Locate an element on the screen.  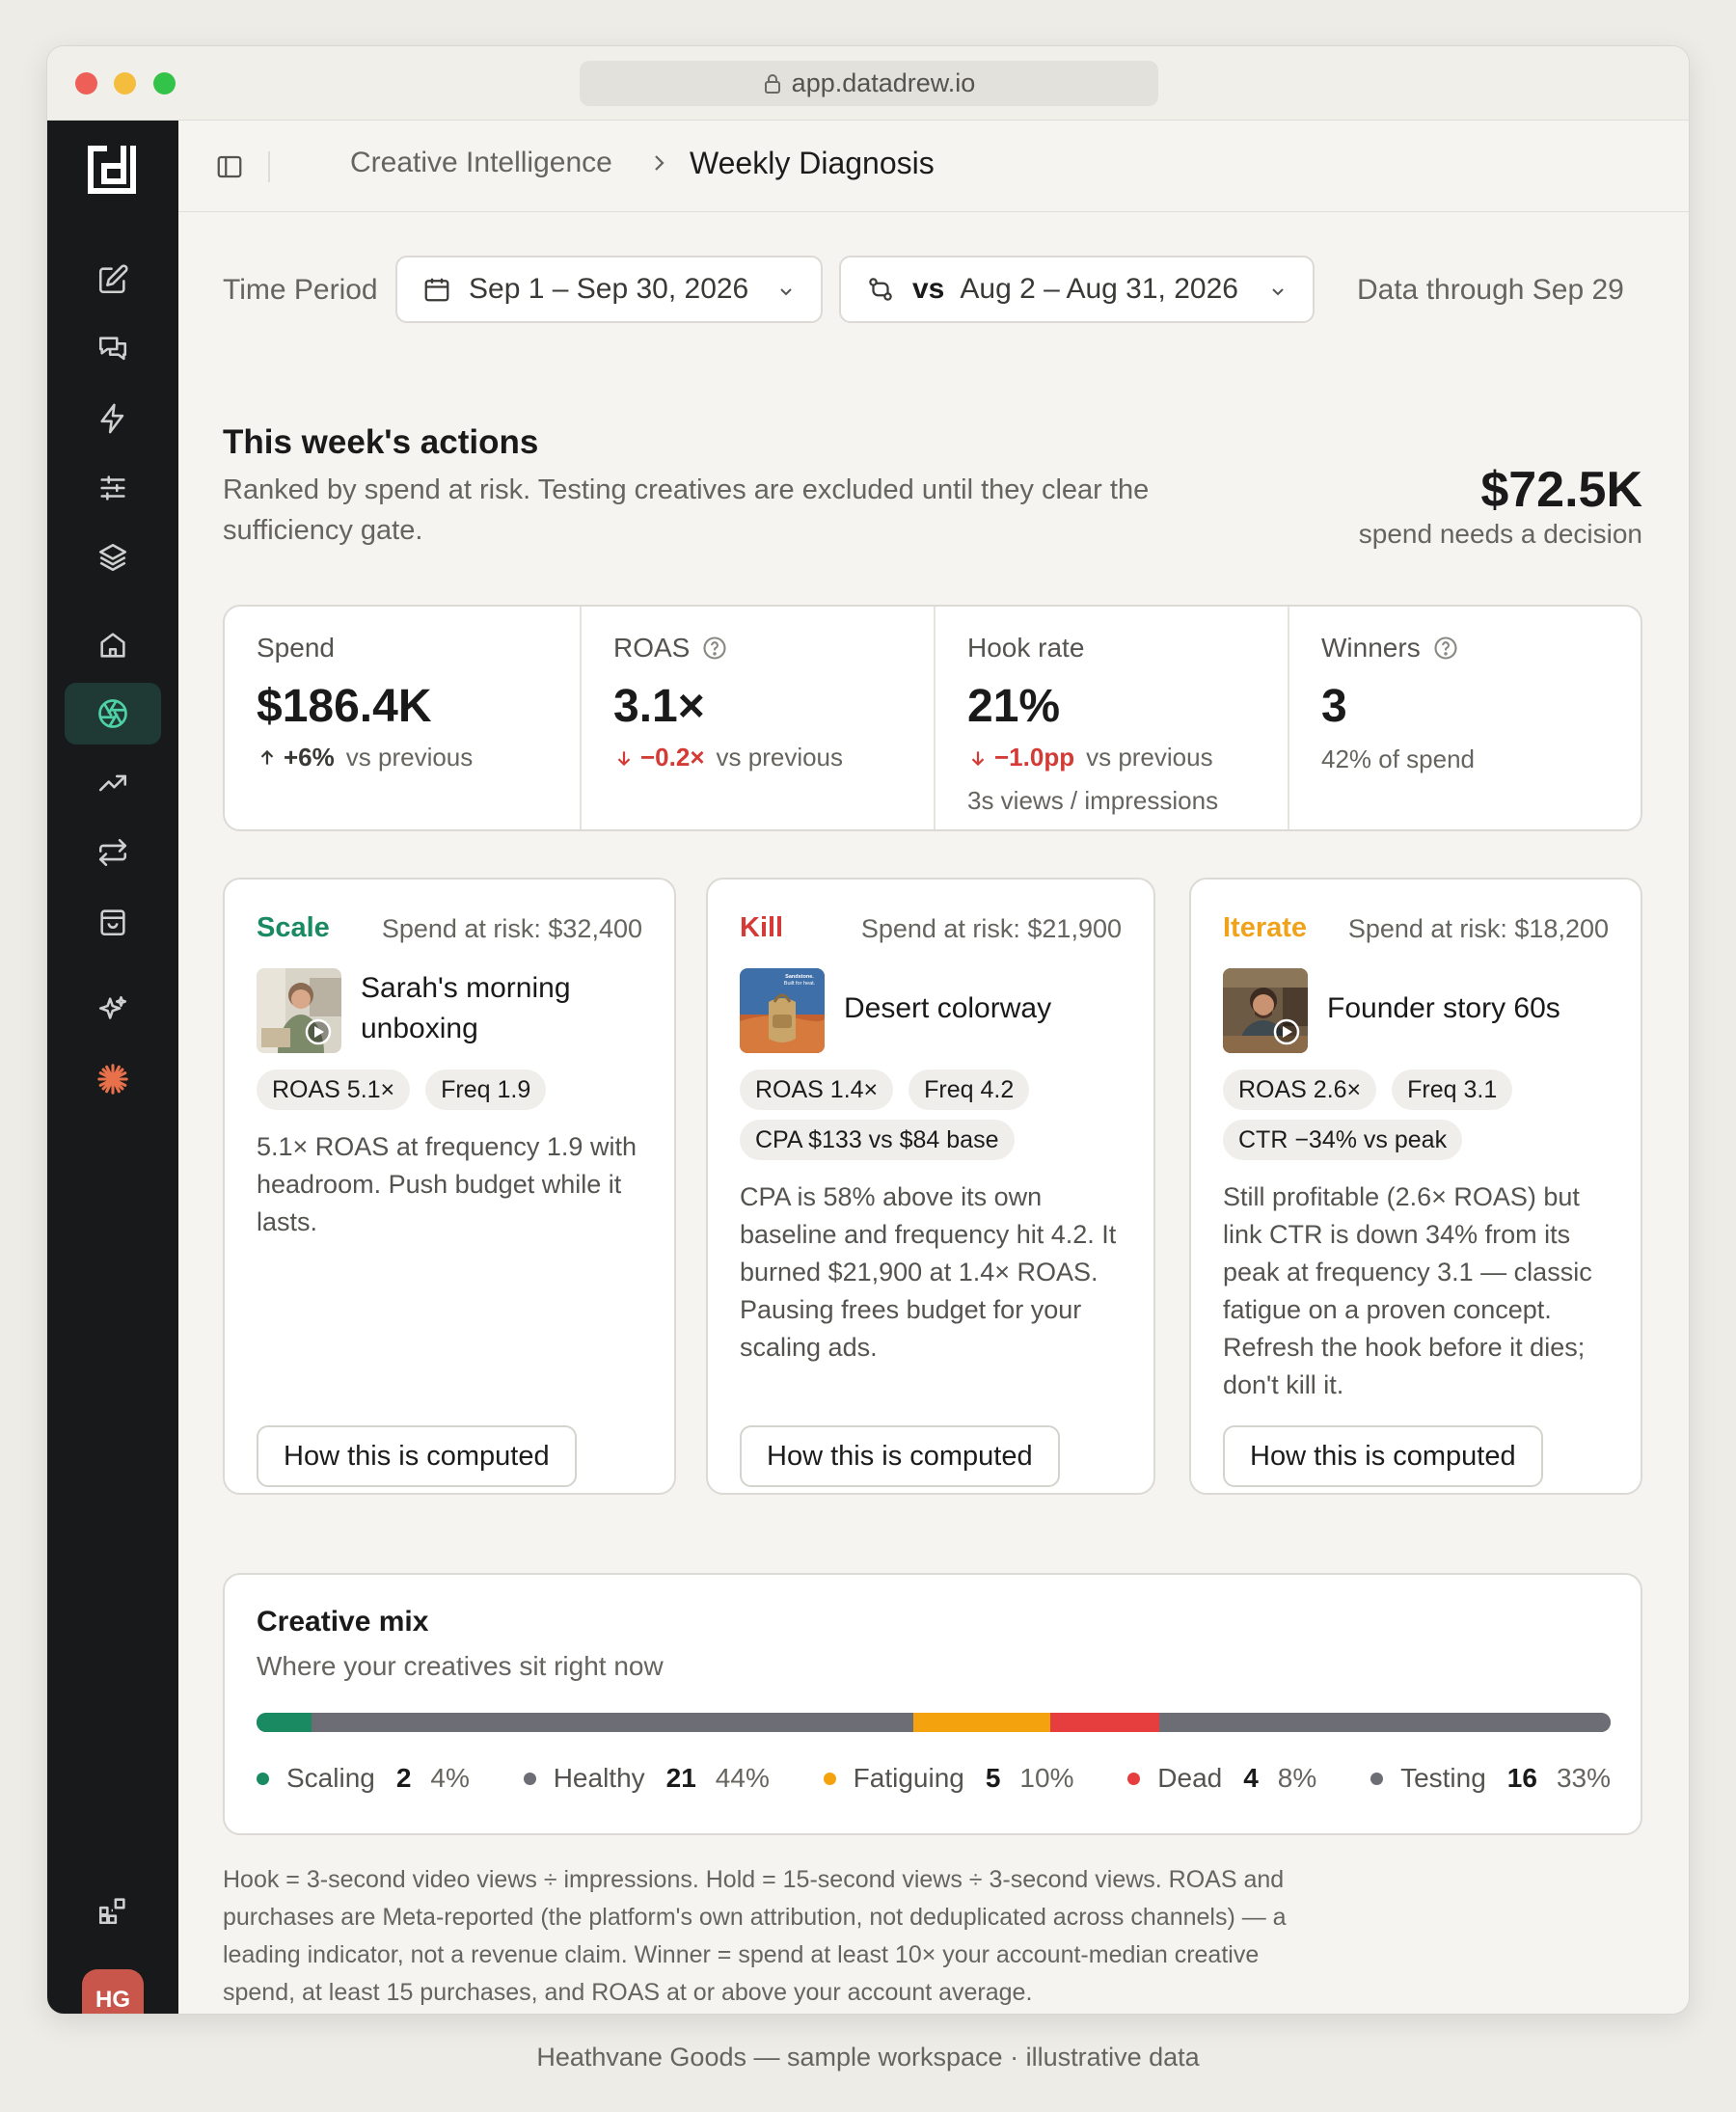
mix-segment-fatiguing is located at coordinates (981, 1722).